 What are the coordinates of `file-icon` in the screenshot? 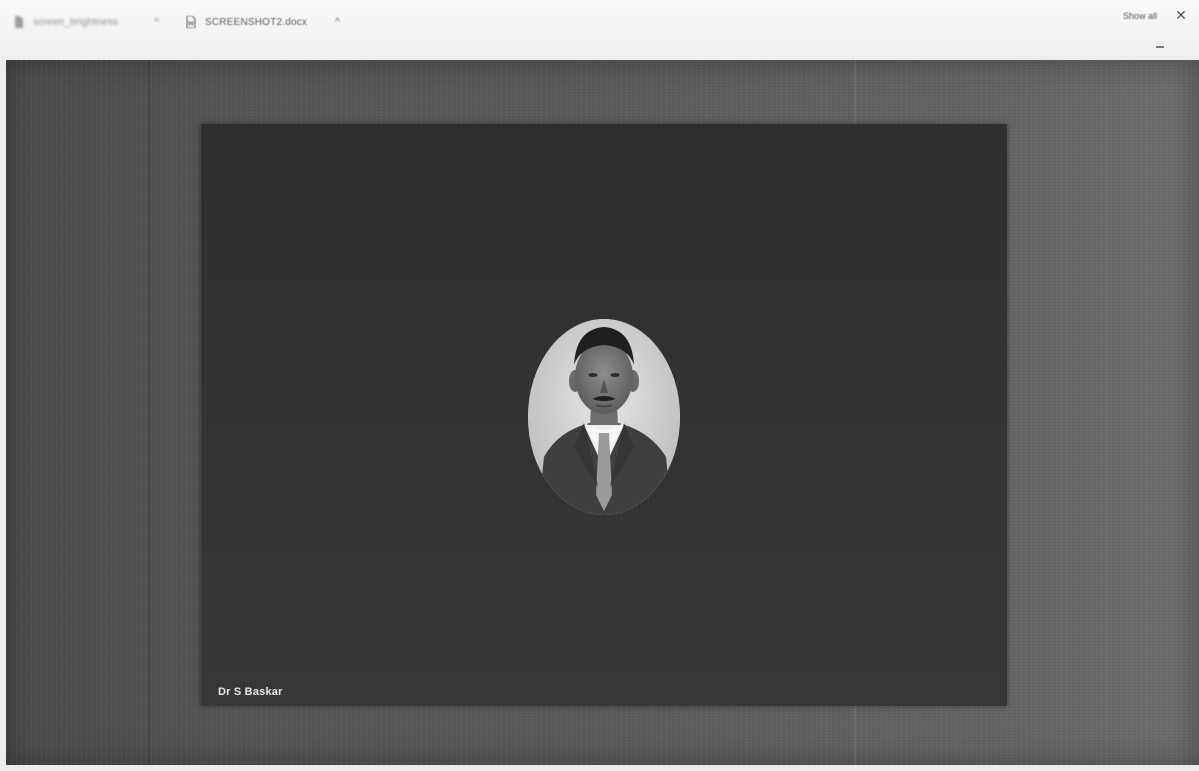 It's located at (19, 22).